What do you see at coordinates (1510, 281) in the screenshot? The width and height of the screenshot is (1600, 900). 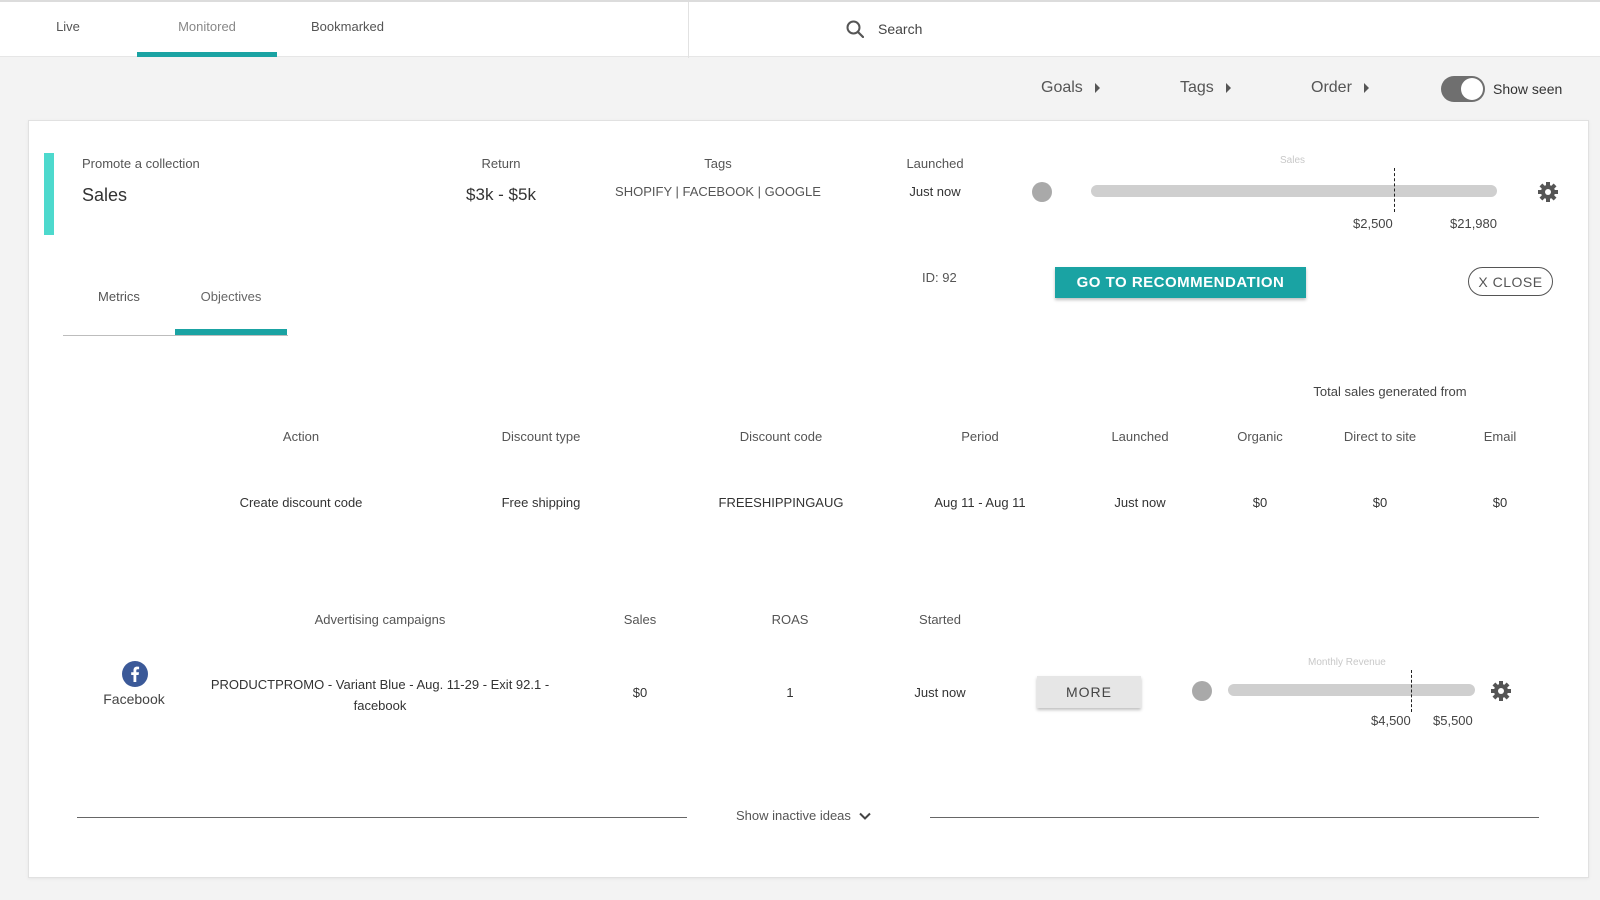 I see `close-button: X CLOSE` at bounding box center [1510, 281].